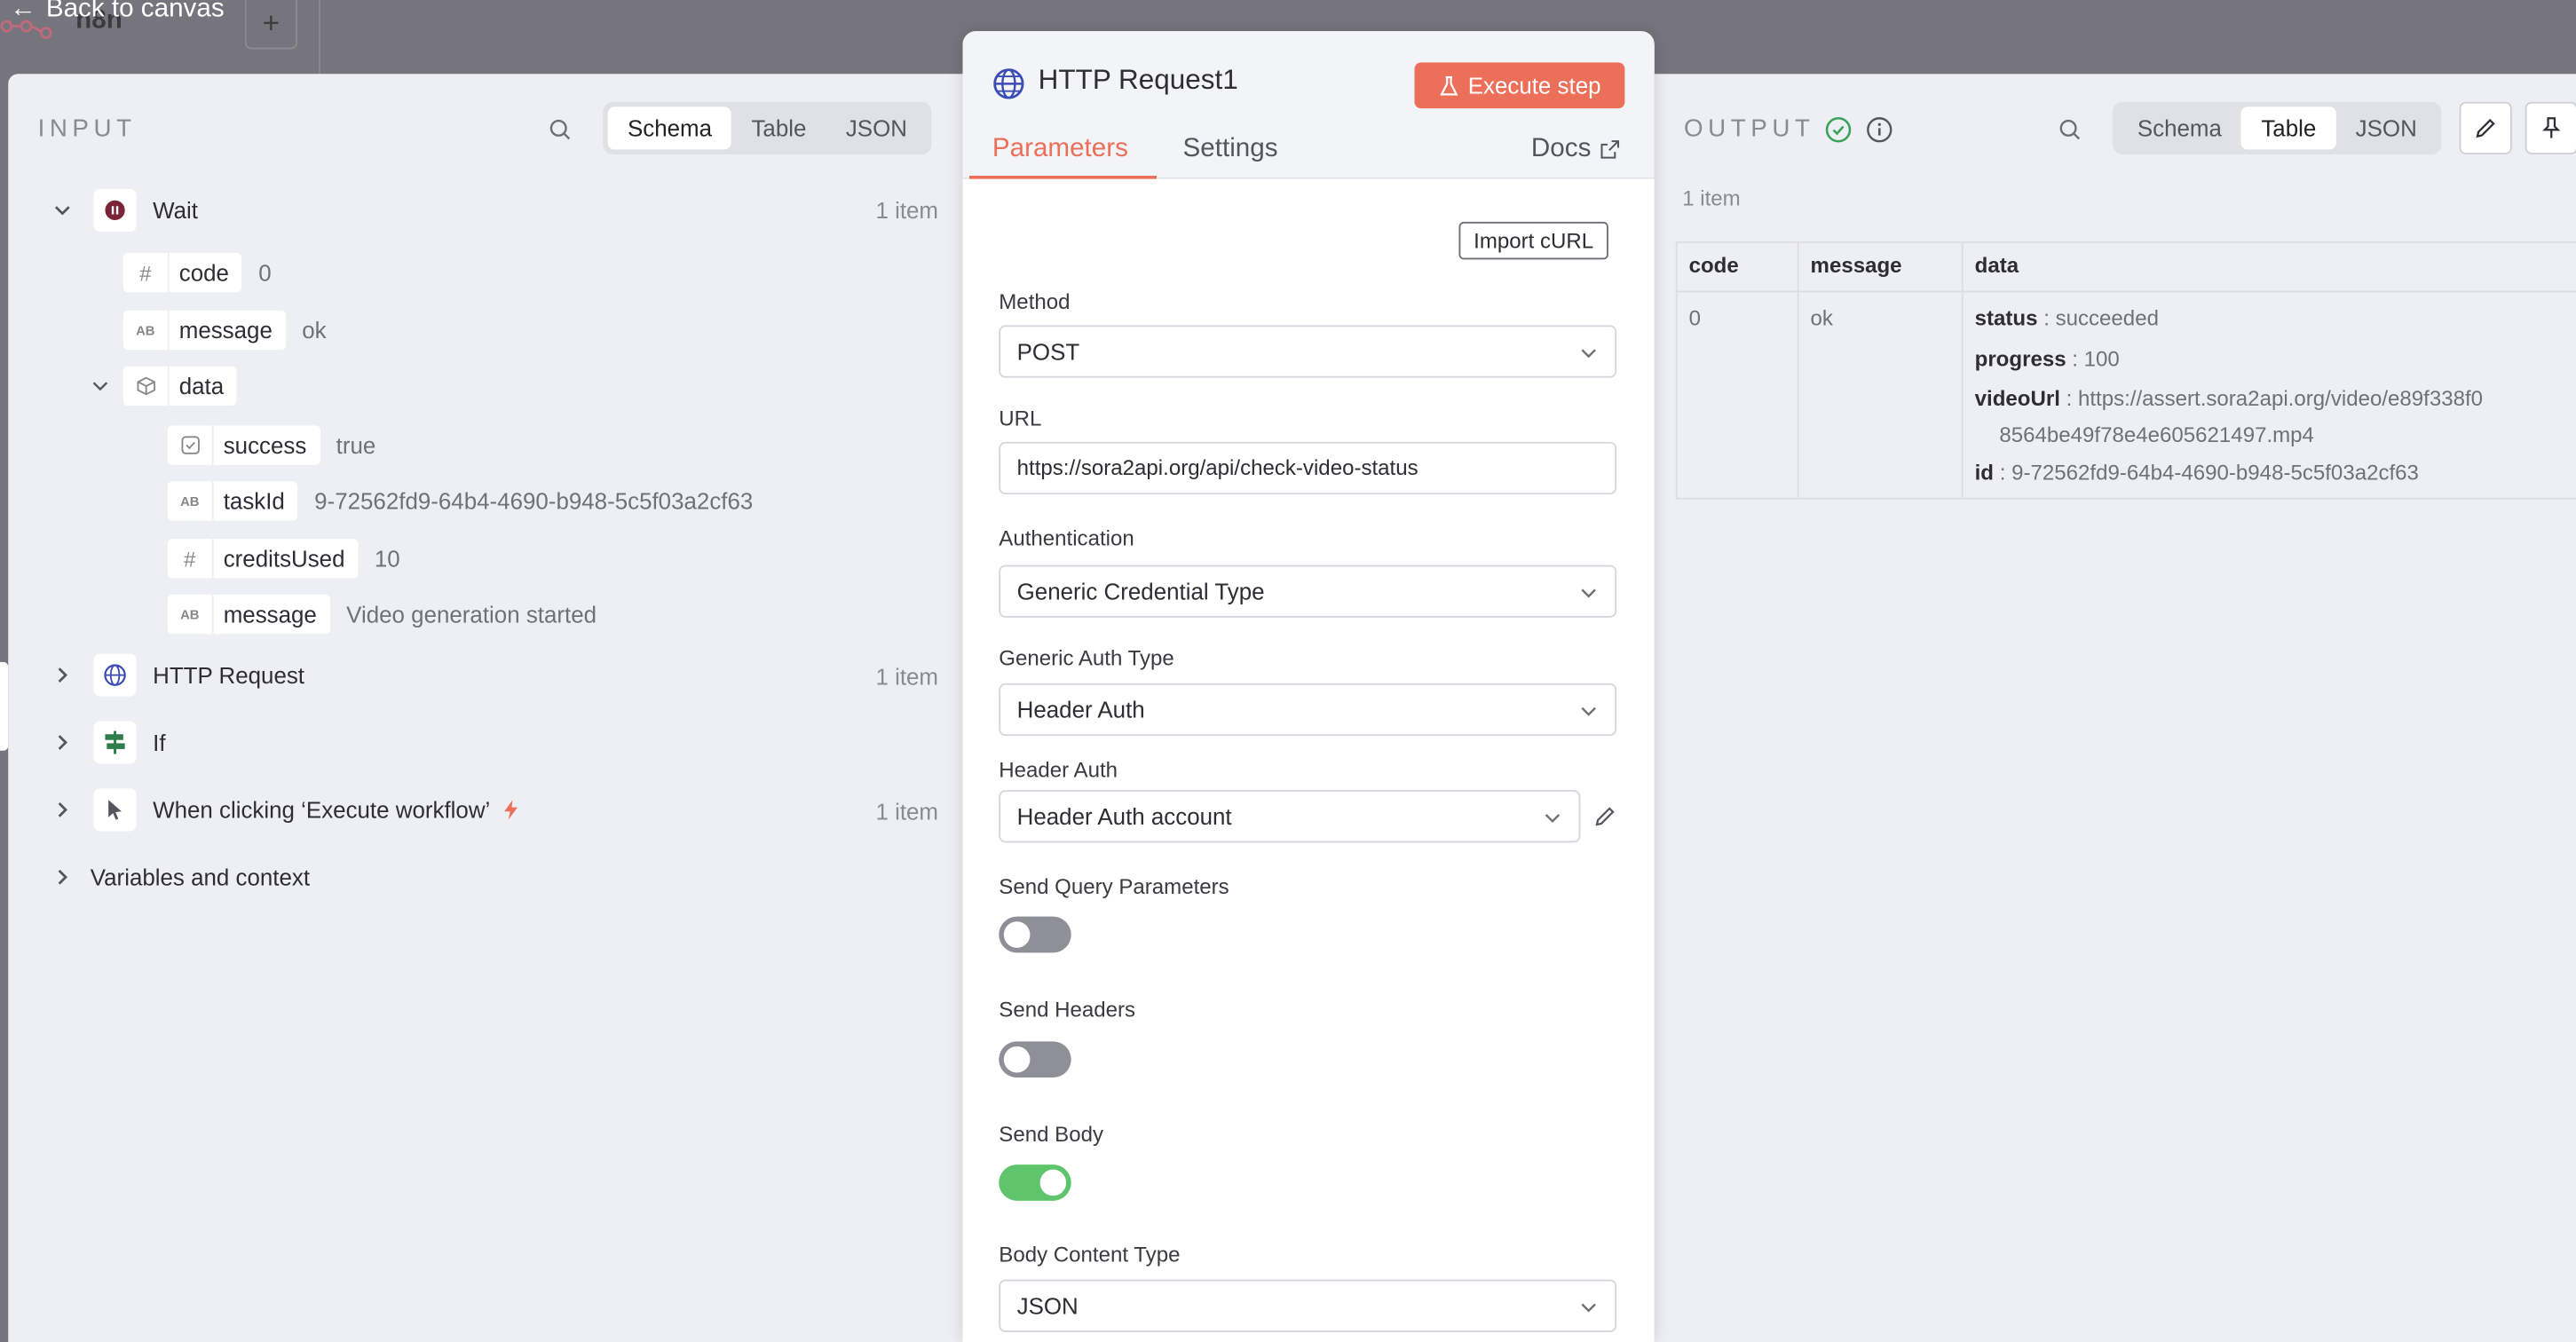 This screenshot has height=1342, width=2576. I want to click on node-label-http-request: HTTP Request, so click(229, 675).